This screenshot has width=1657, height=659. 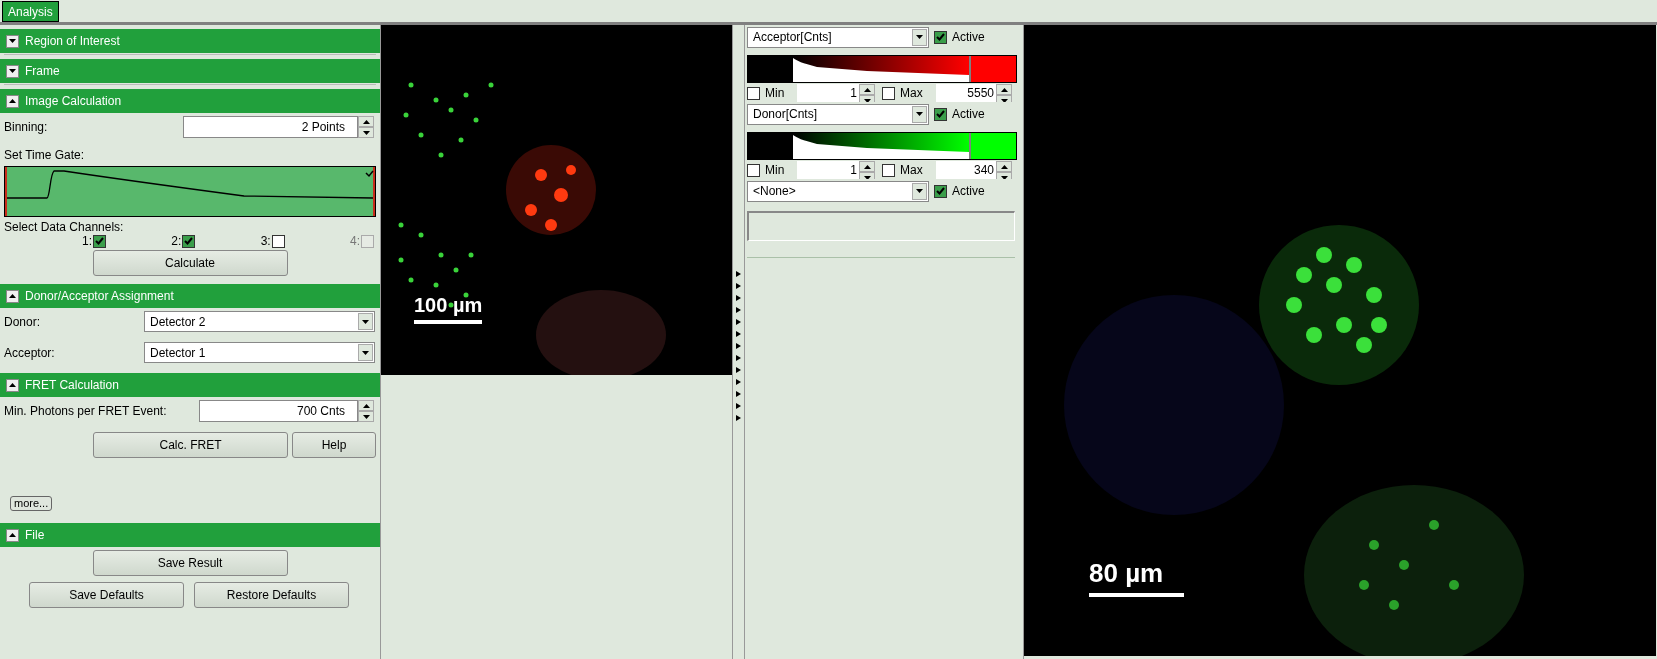 What do you see at coordinates (259, 321) in the screenshot?
I see `detector-dropdown: Detector 2` at bounding box center [259, 321].